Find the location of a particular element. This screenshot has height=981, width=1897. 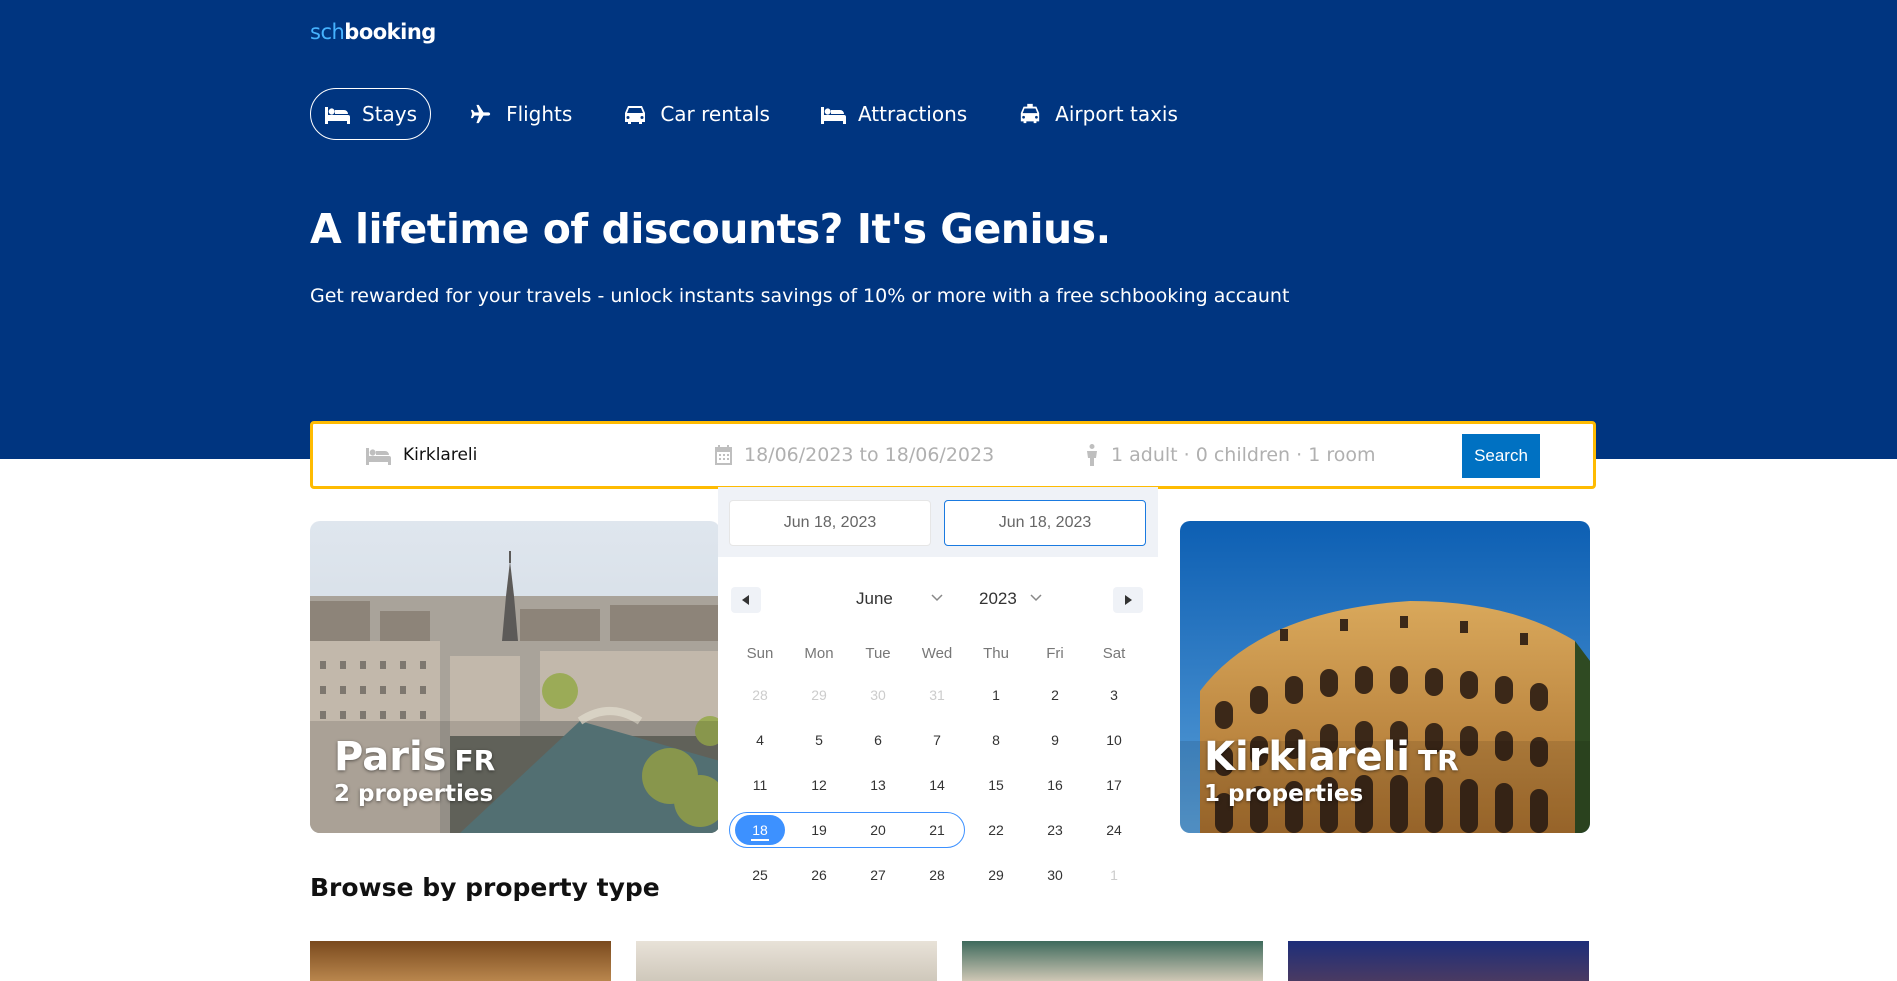

chevron-left-icon is located at coordinates (745, 600).